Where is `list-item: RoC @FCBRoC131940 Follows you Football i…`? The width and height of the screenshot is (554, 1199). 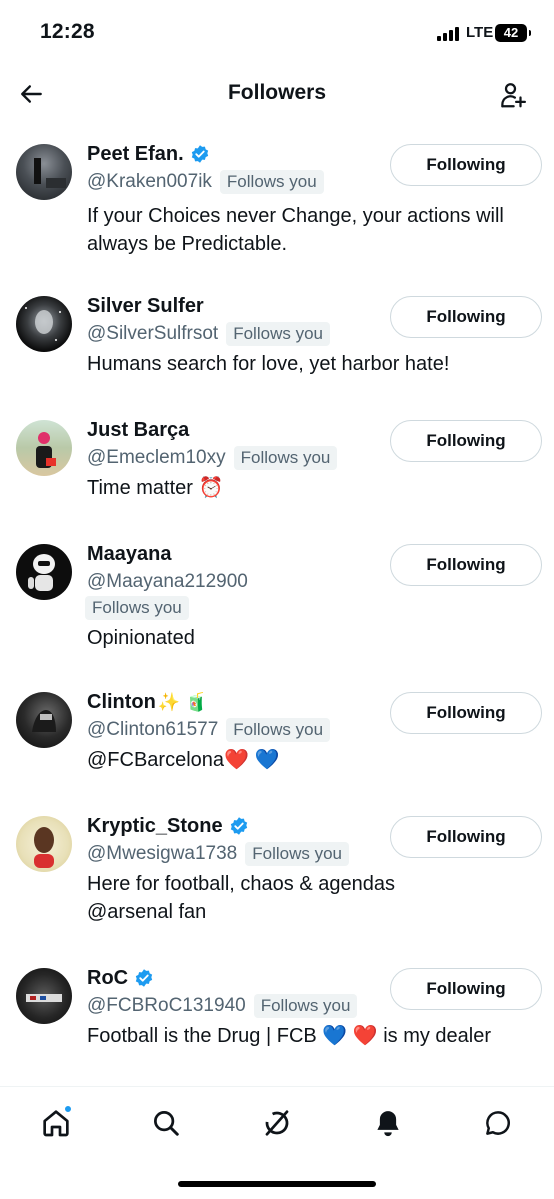
list-item: RoC @FCBRoC131940 Follows you Football i… is located at coordinates (277, 1010).